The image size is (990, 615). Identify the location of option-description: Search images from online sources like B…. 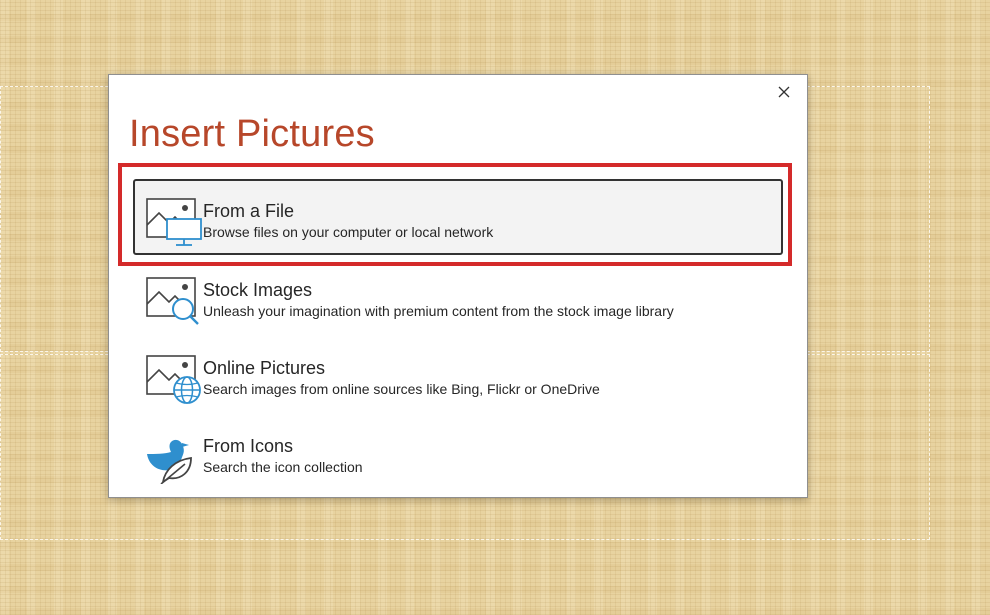
(401, 389).